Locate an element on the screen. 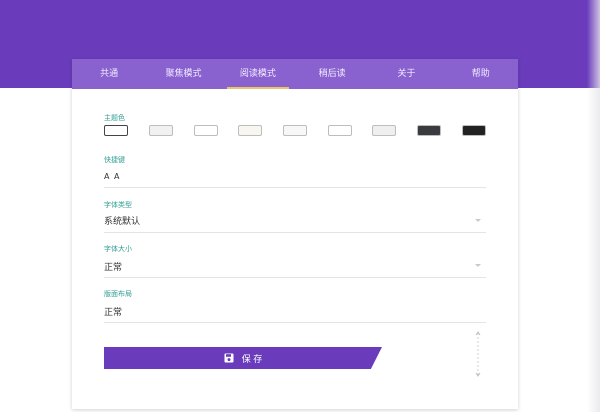 This screenshot has height=412, width=600. font-type-select: 系统默认 is located at coordinates (122, 220).